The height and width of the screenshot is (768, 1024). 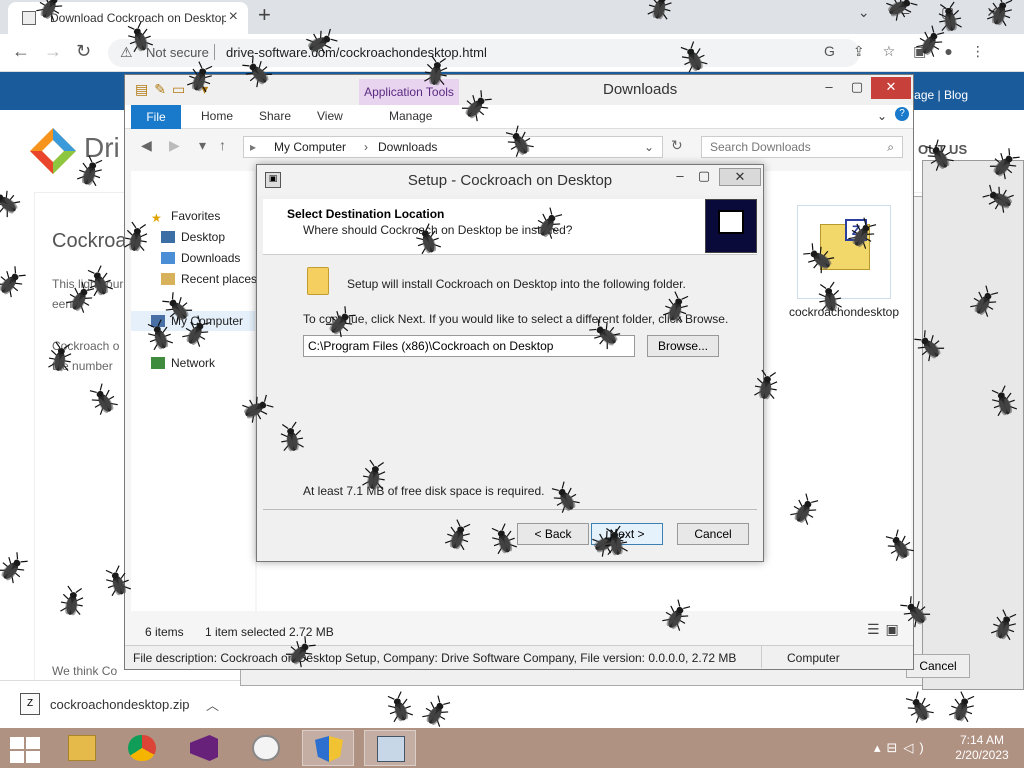 I want to click on destination-path-input, so click(x=469, y=346).